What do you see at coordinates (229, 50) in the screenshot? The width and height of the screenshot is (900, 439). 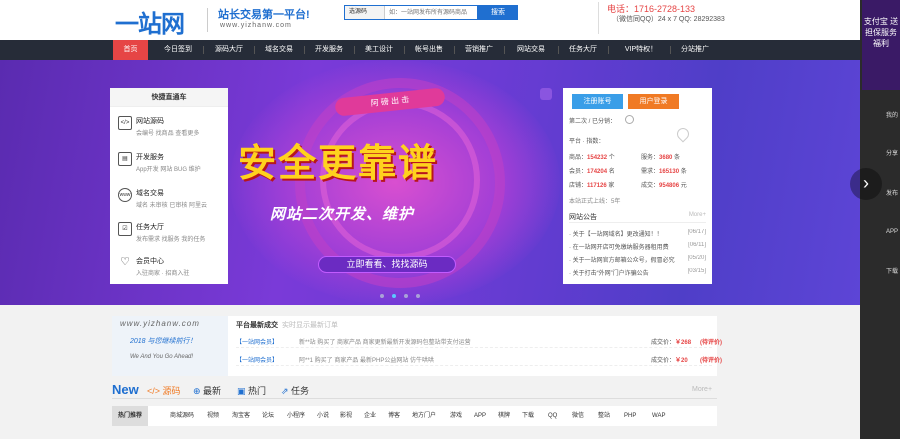 I see `nav-item-source: 源码大厅` at bounding box center [229, 50].